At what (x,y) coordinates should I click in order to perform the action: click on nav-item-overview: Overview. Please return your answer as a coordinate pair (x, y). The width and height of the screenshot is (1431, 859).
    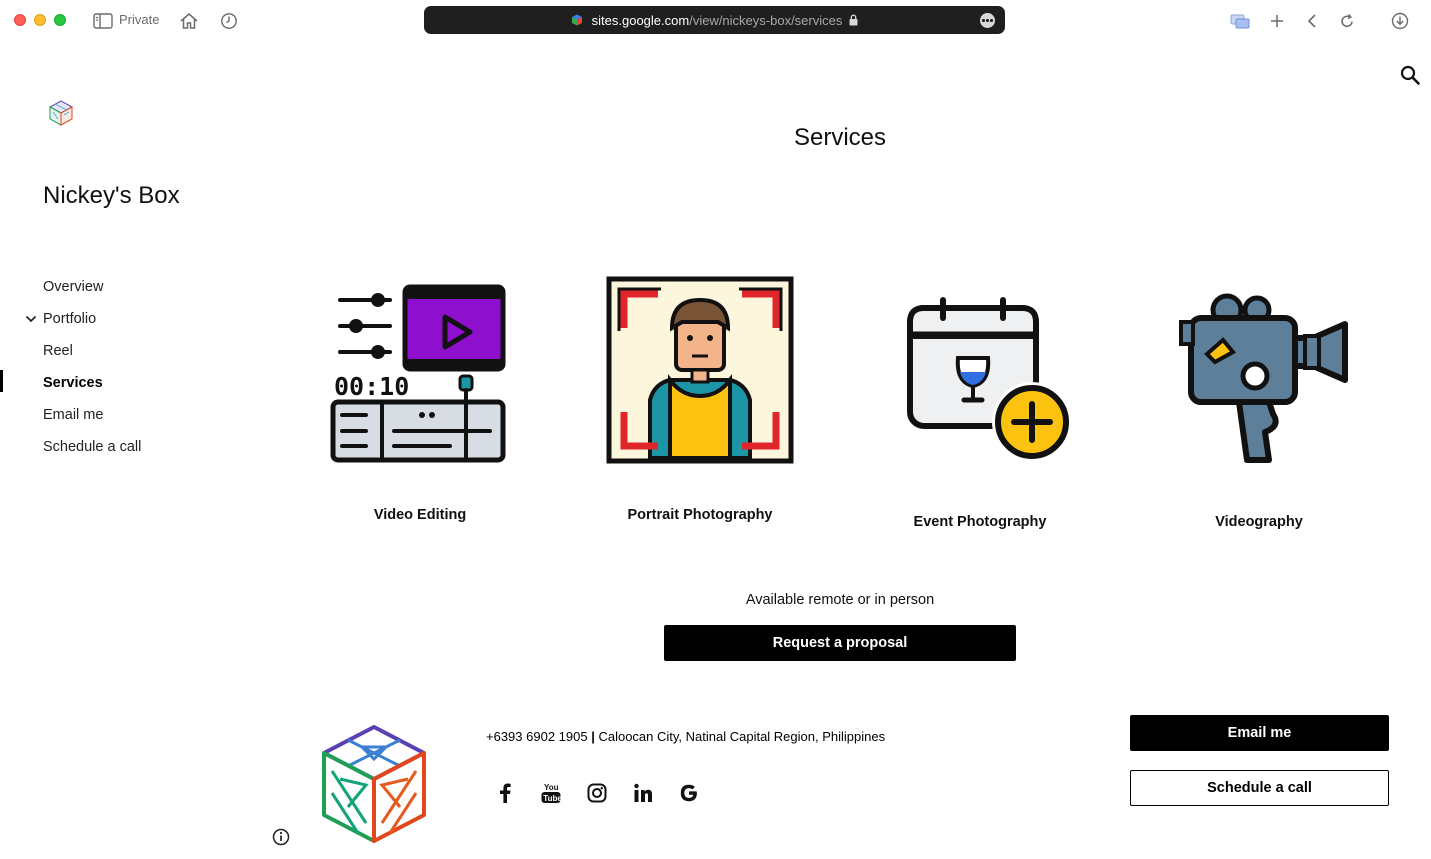
    Looking at the image, I should click on (130, 292).